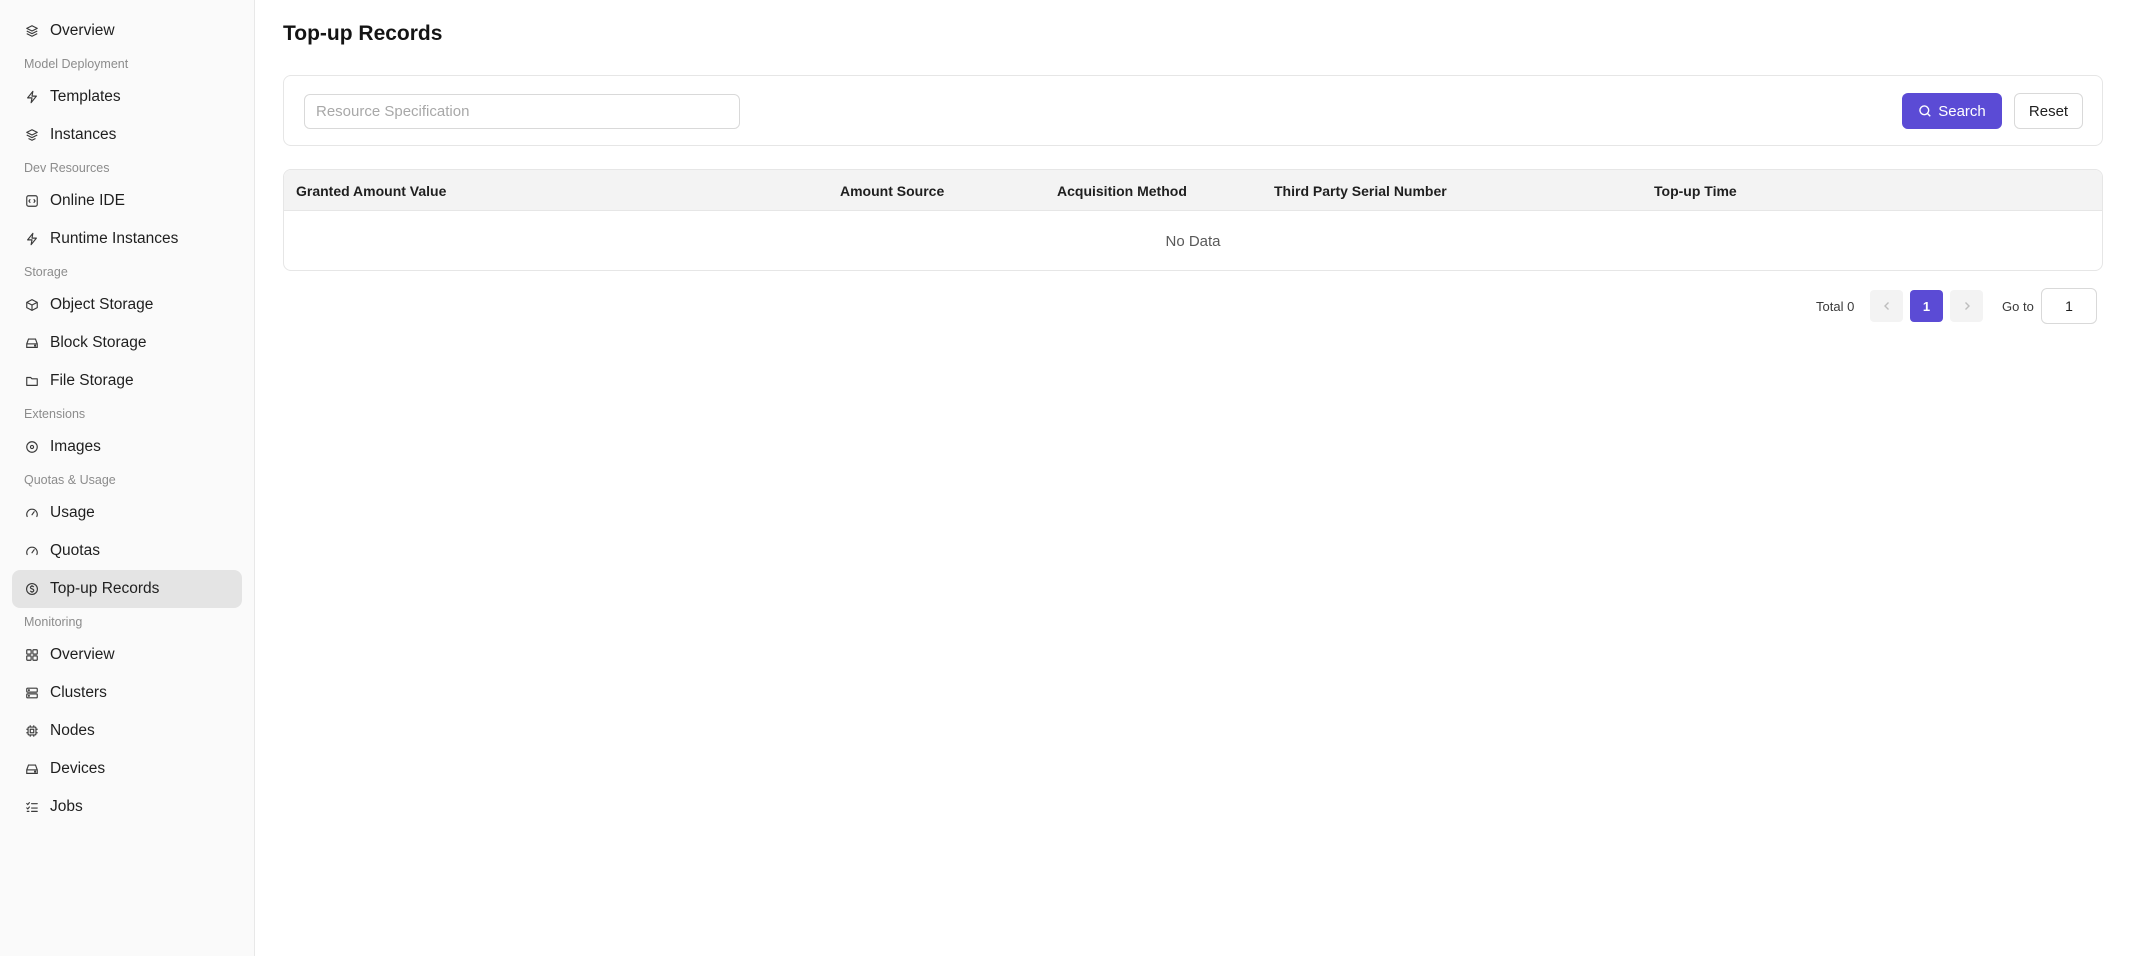 This screenshot has height=956, width=2132. What do you see at coordinates (32, 589) in the screenshot?
I see `dollar-circle-icon` at bounding box center [32, 589].